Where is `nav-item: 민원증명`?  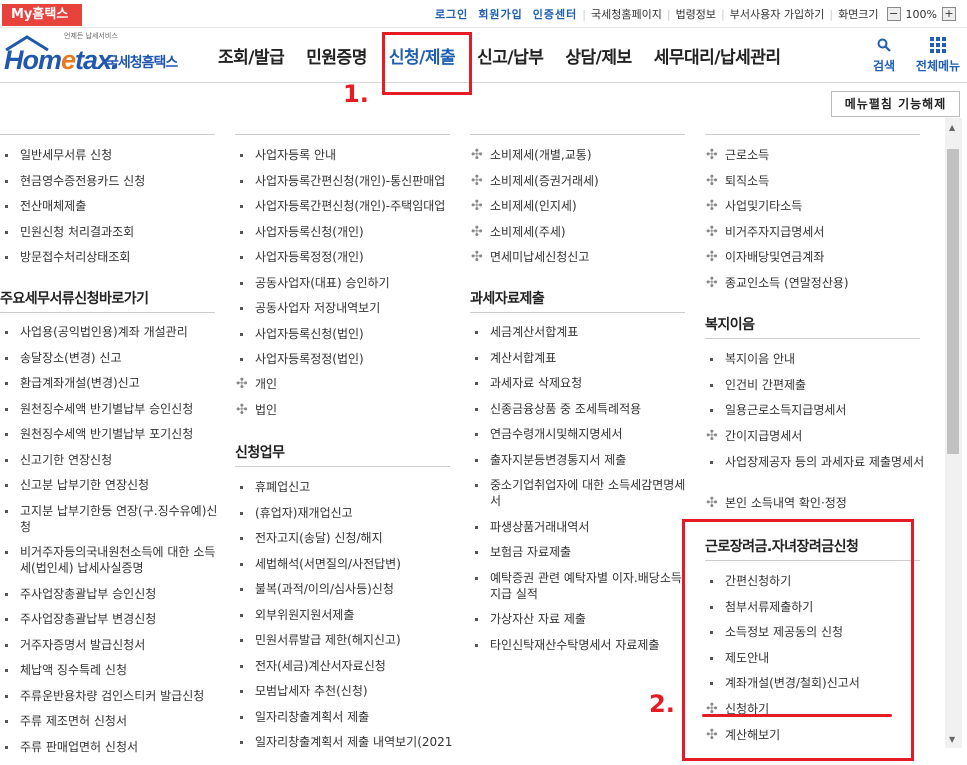 nav-item: 민원증명 is located at coordinates (336, 56).